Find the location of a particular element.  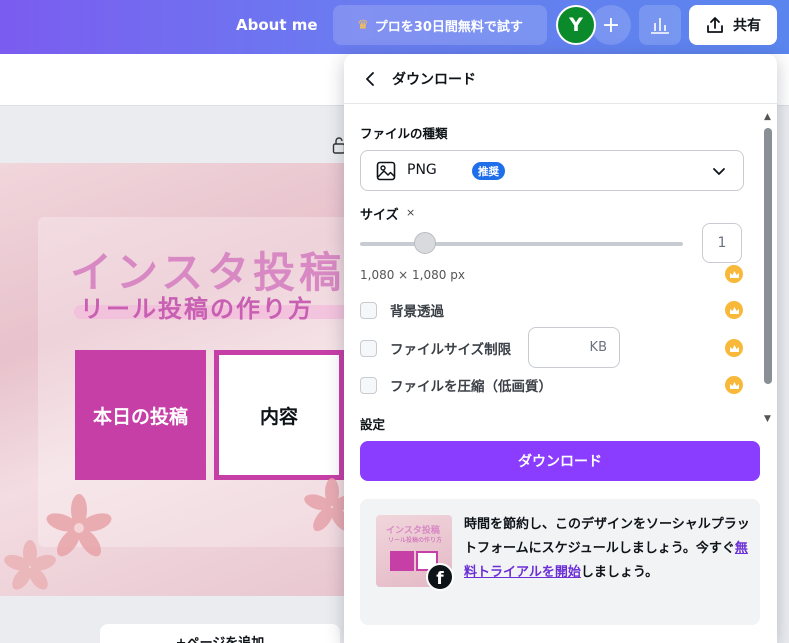

option-compress-file: ファイルを圧縮（低画質） is located at coordinates (456, 385).